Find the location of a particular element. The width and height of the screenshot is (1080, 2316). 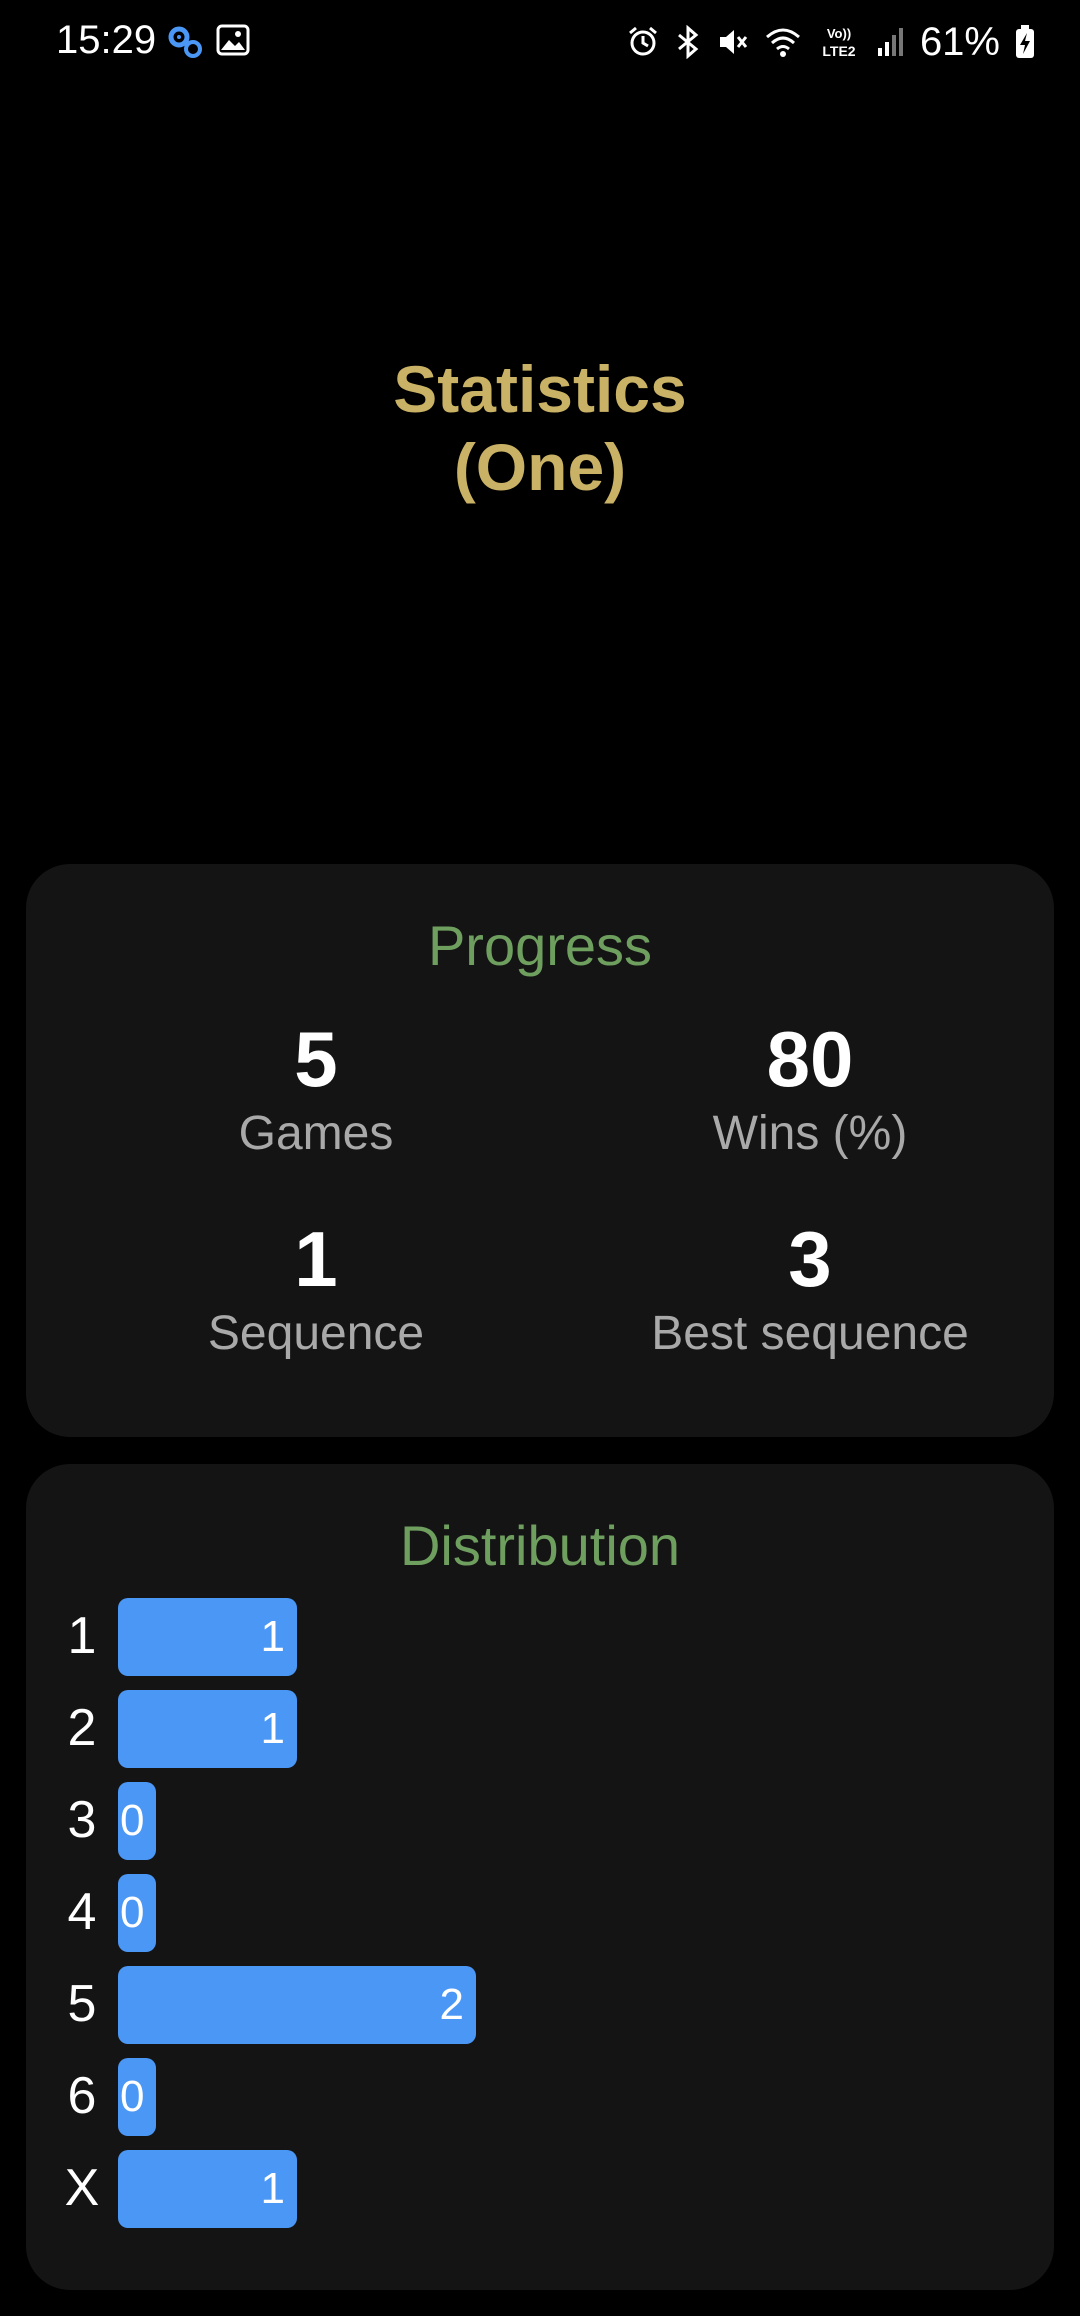

battery-percent: 61% is located at coordinates (959, 42).